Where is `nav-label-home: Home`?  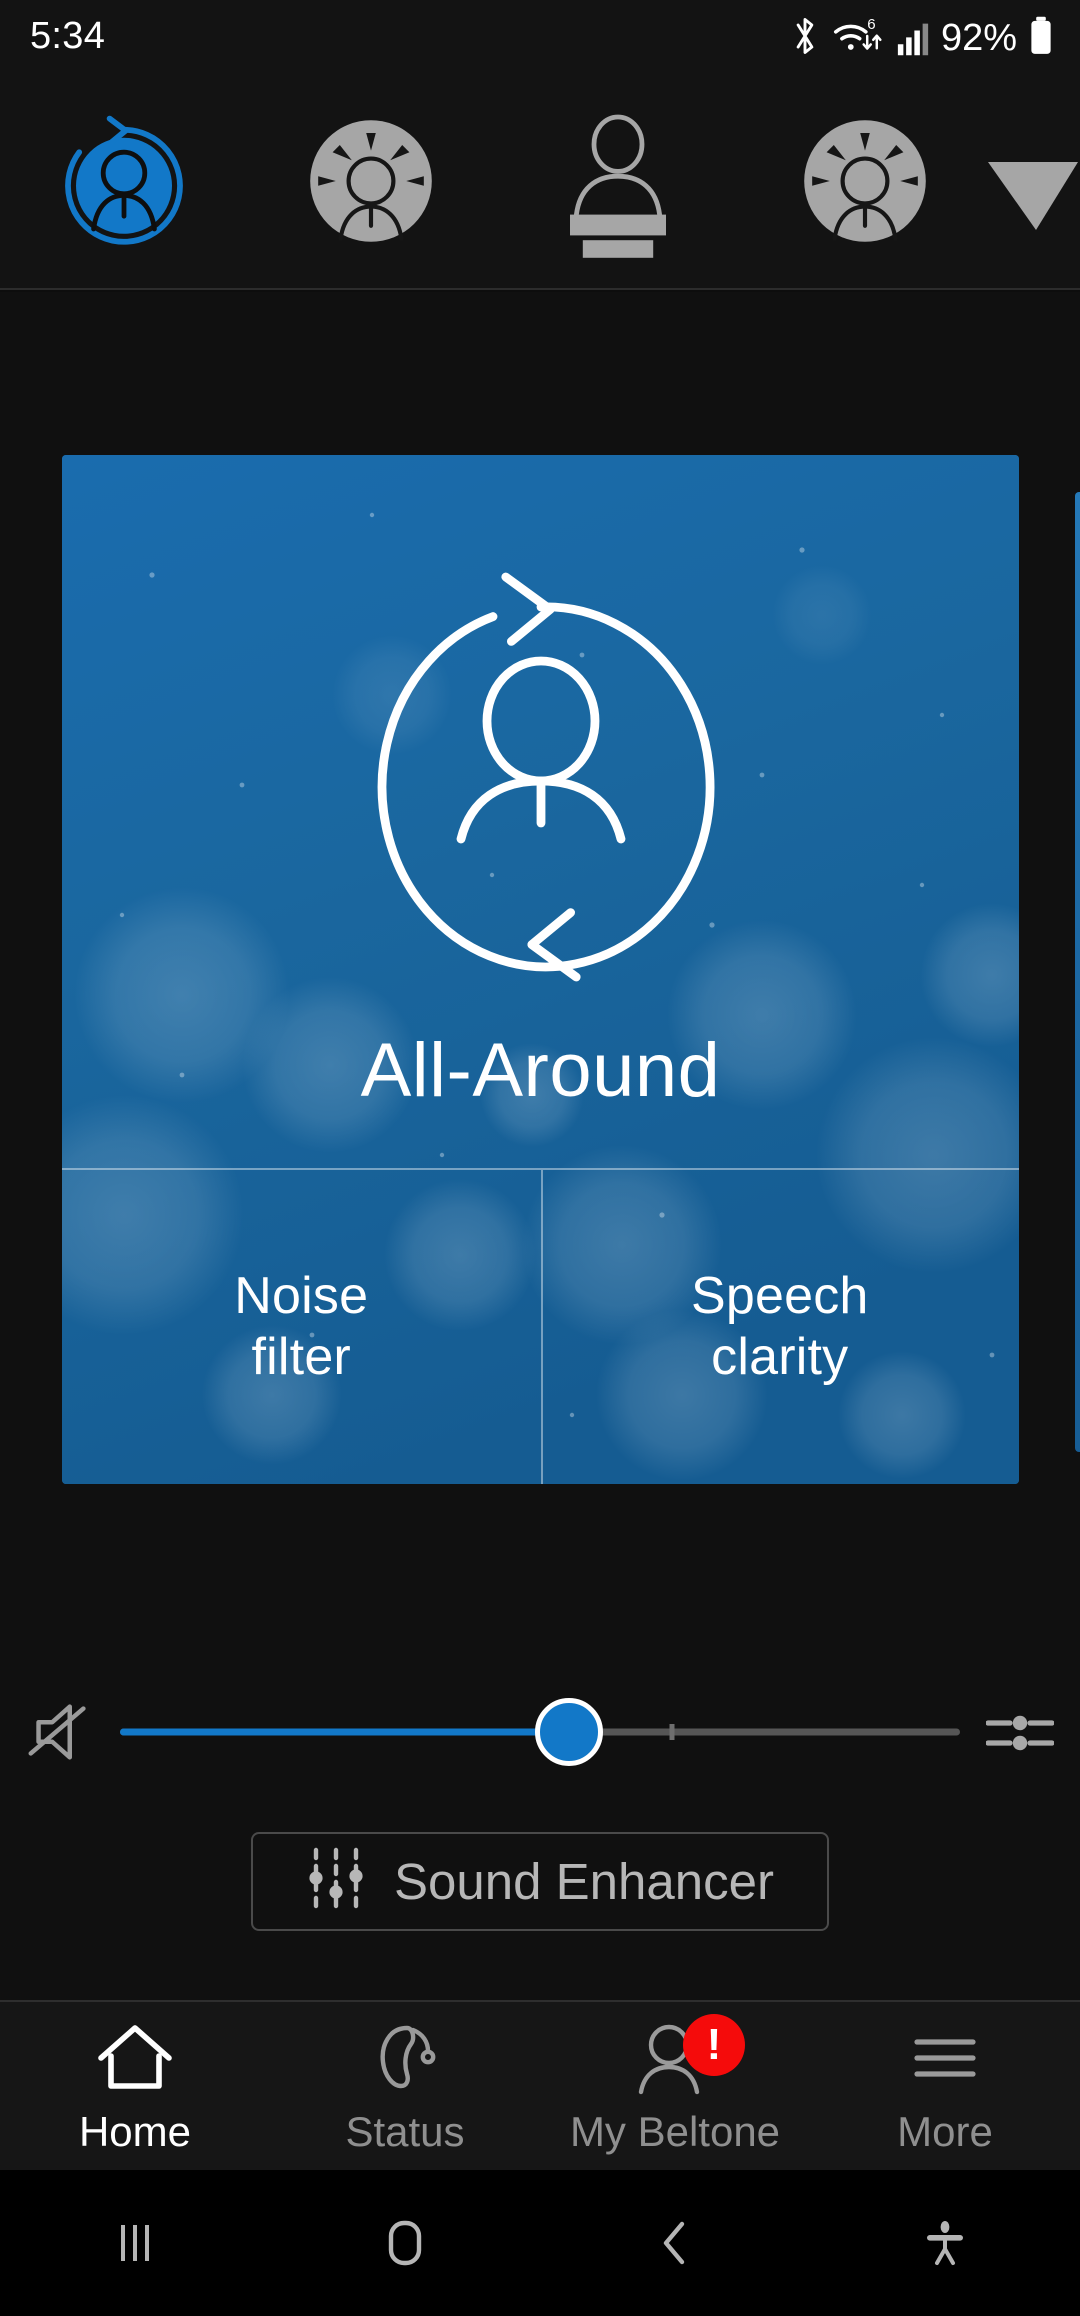 nav-label-home: Home is located at coordinates (135, 2131).